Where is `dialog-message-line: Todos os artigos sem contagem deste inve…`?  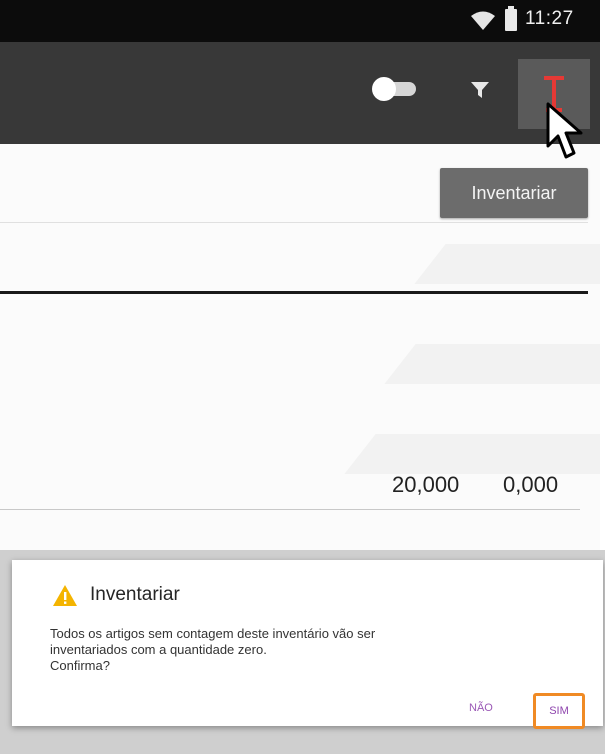 dialog-message-line: Todos os artigos sem contagem deste inve… is located at coordinates (213, 633).